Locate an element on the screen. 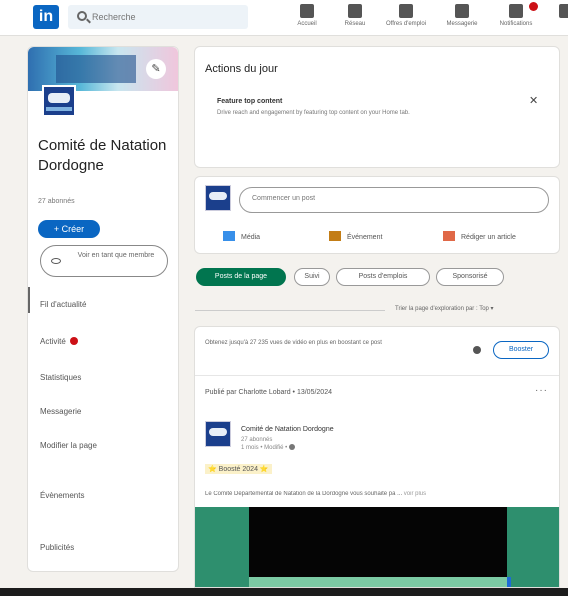  start-post-field is located at coordinates (394, 200).